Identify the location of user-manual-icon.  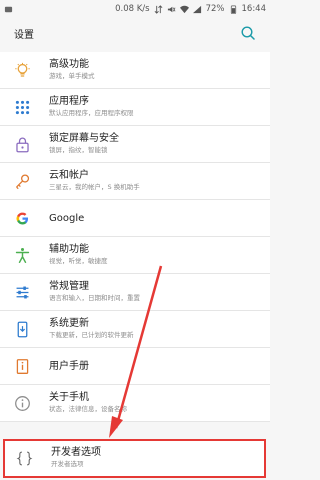
(22, 366).